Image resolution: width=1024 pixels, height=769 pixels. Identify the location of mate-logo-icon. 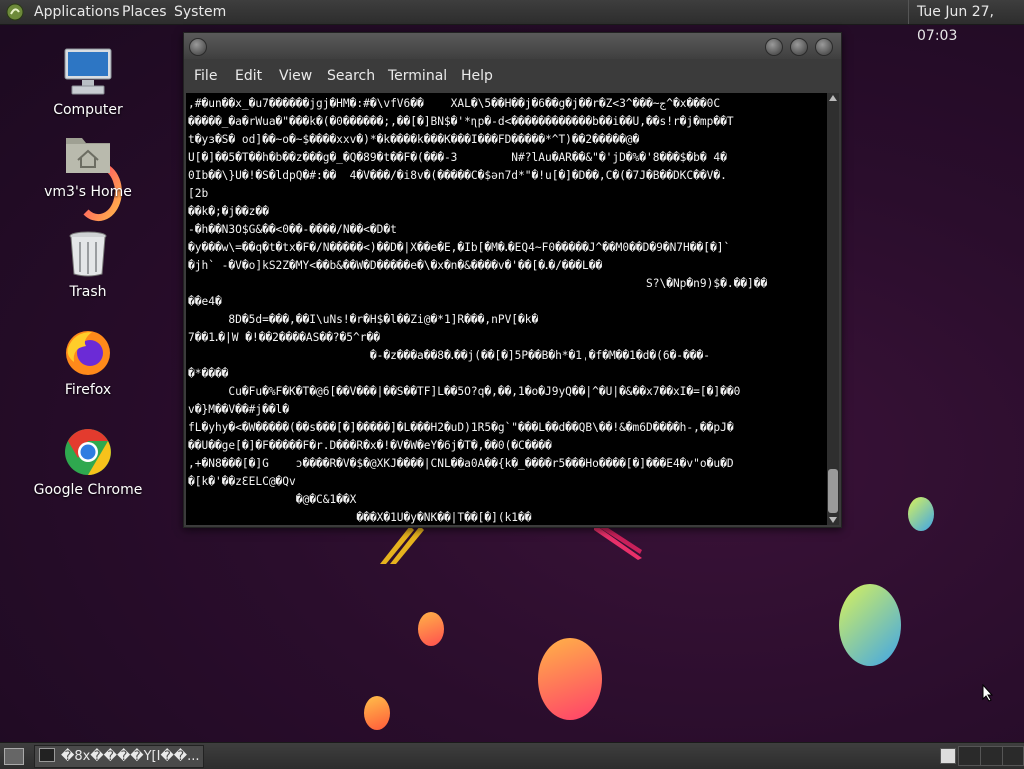
(15, 12).